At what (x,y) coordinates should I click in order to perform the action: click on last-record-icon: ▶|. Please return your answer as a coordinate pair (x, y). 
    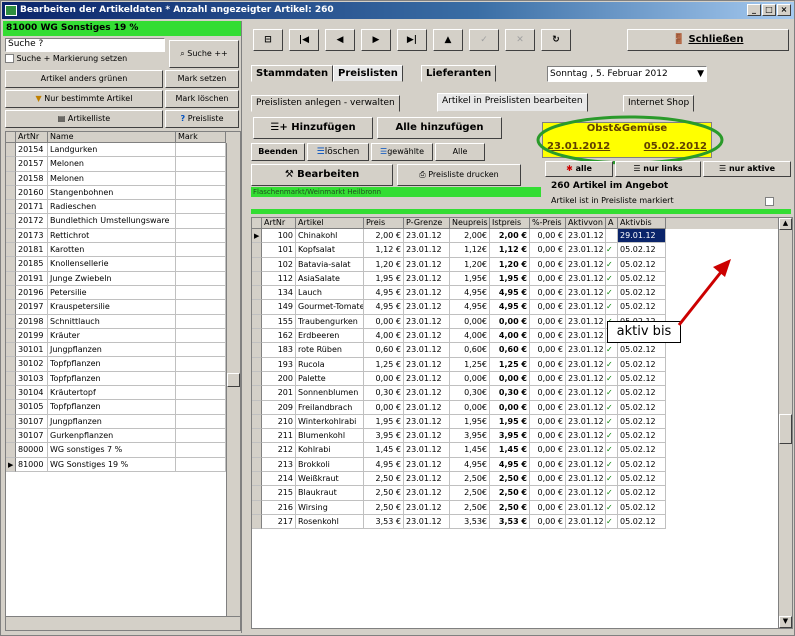
    Looking at the image, I should click on (412, 40).